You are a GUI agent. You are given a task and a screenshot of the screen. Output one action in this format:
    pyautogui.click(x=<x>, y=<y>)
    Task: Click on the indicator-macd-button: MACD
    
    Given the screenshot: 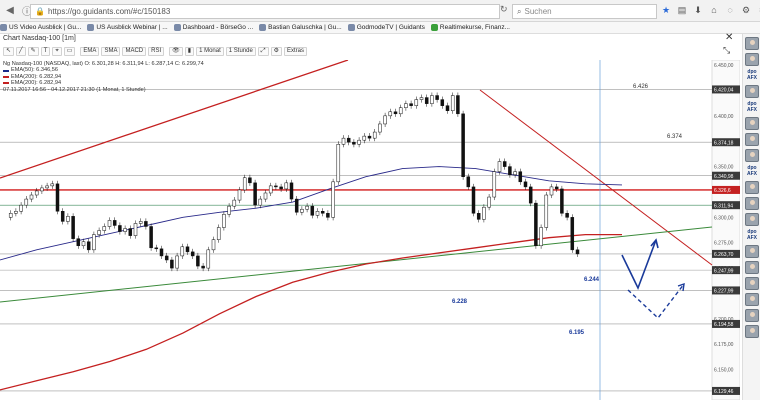 What is the action you would take?
    pyautogui.click(x=134, y=51)
    